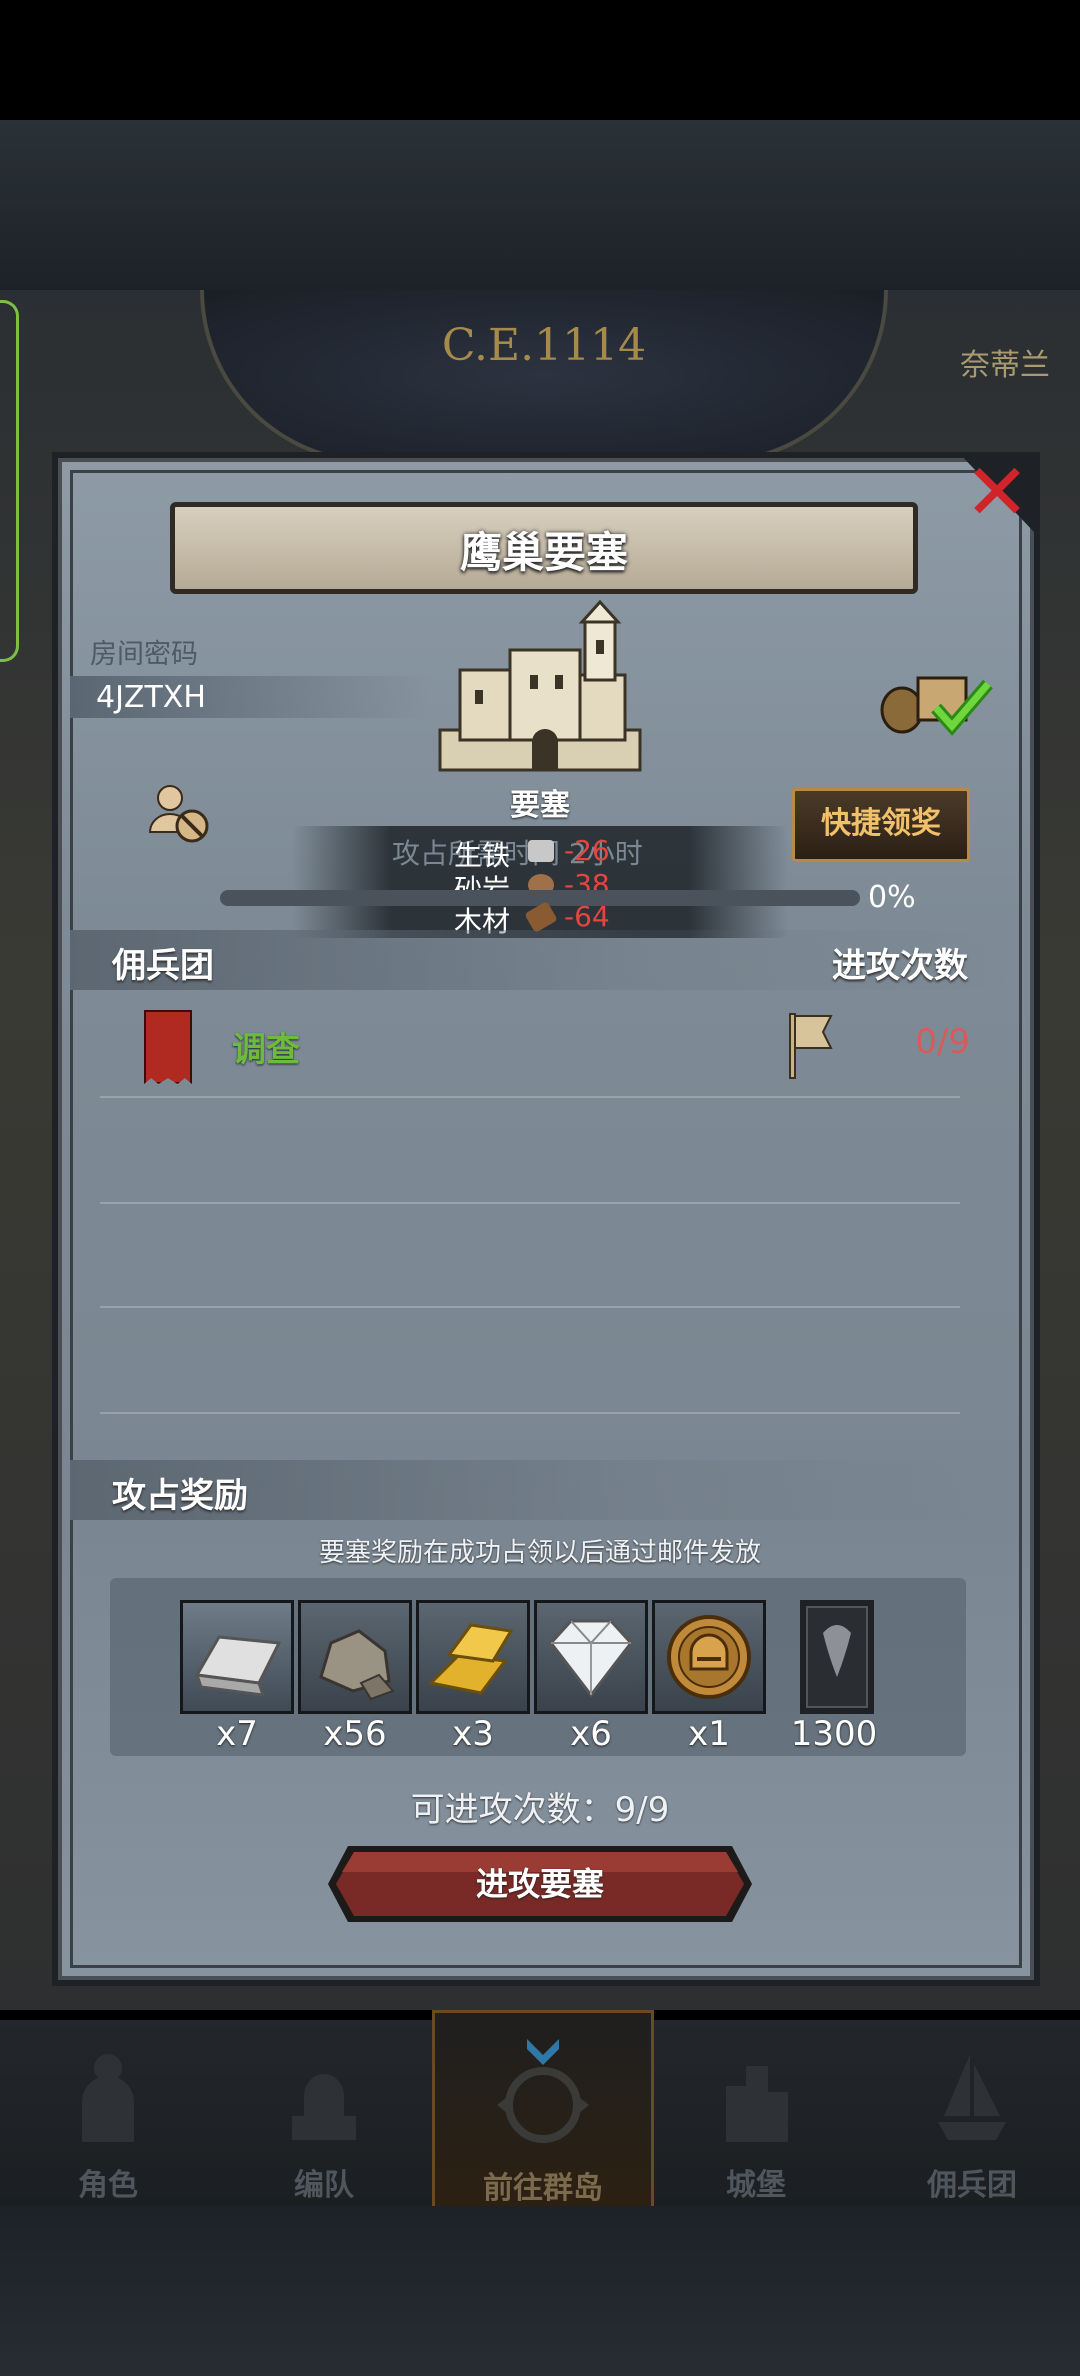 This screenshot has height=2376, width=1080. What do you see at coordinates (324, 2107) in the screenshot?
I see `formation-icon` at bounding box center [324, 2107].